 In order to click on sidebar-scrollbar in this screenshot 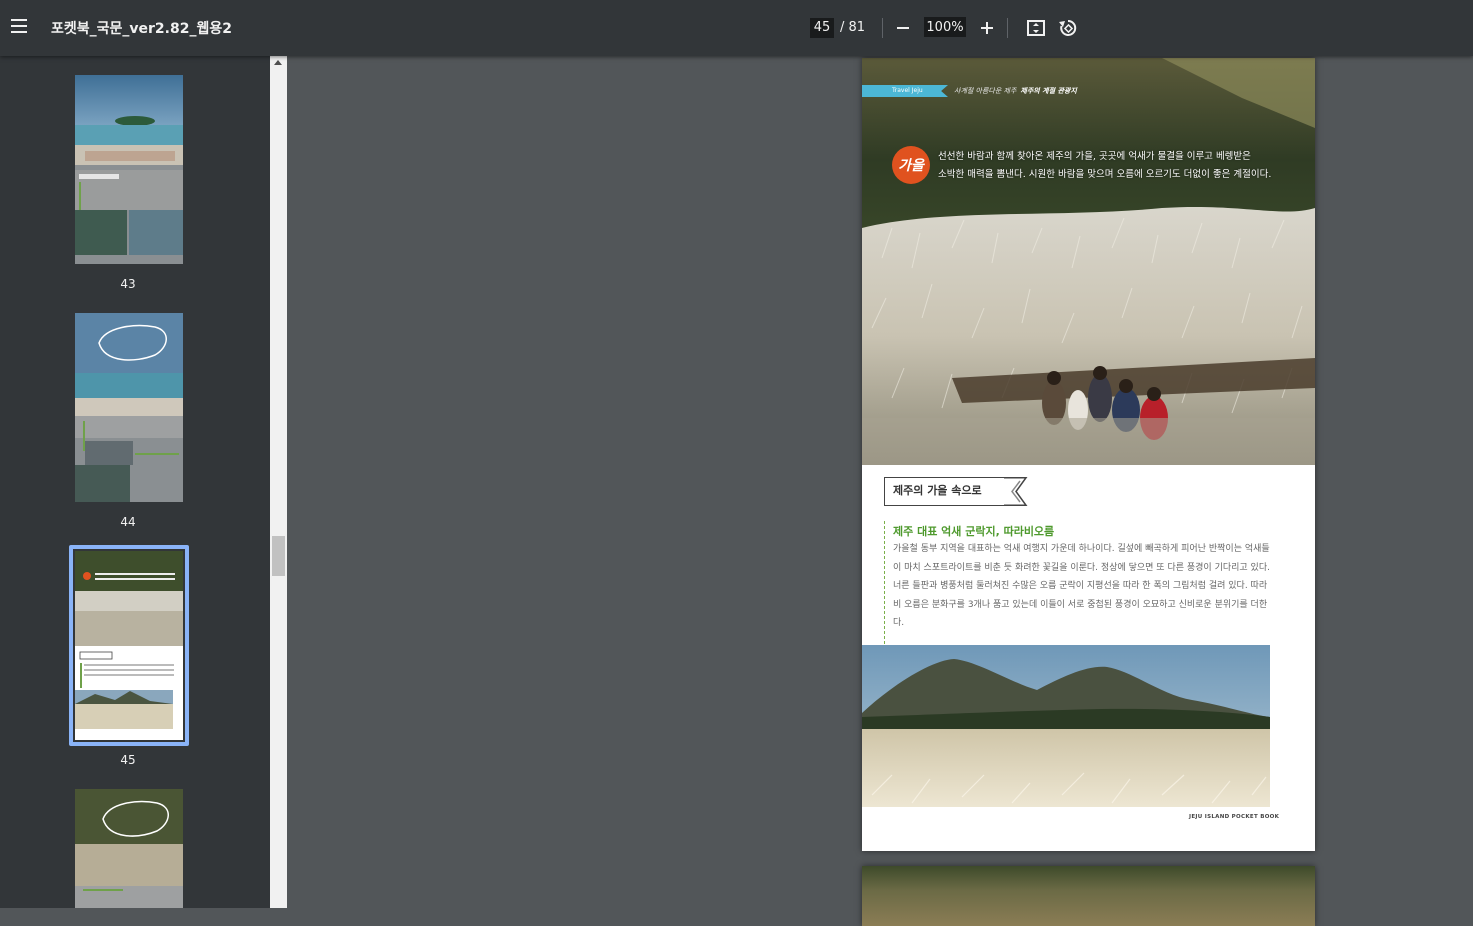, I will do `click(278, 482)`.